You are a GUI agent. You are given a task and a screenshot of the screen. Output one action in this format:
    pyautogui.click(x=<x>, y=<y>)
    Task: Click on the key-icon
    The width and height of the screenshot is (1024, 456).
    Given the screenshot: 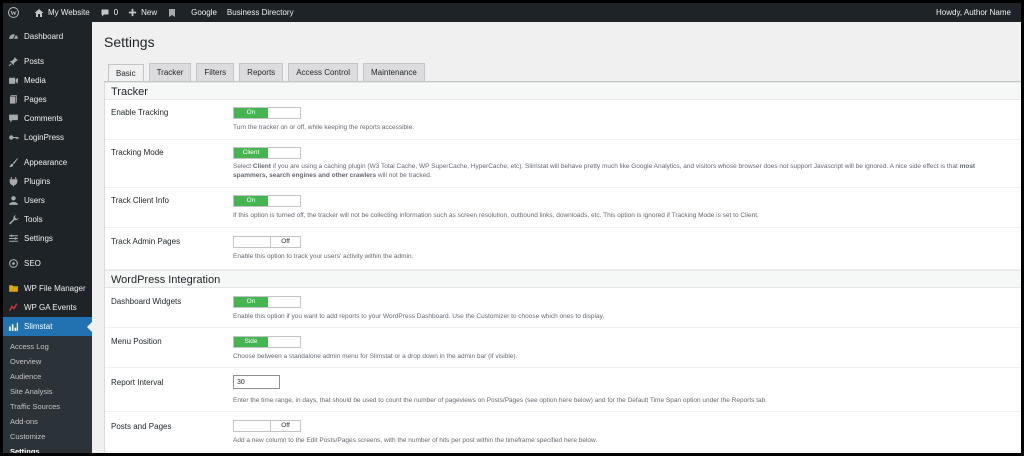 What is the action you would take?
    pyautogui.click(x=13, y=138)
    